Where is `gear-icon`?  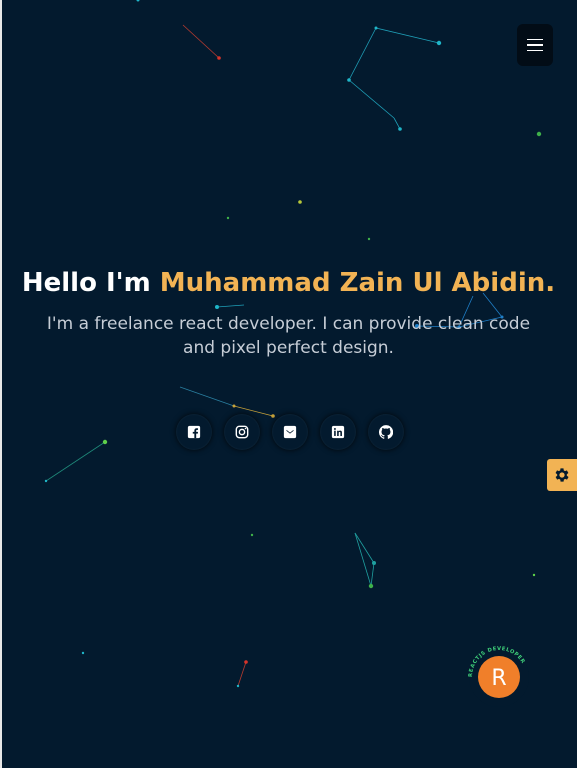
gear-icon is located at coordinates (562, 475).